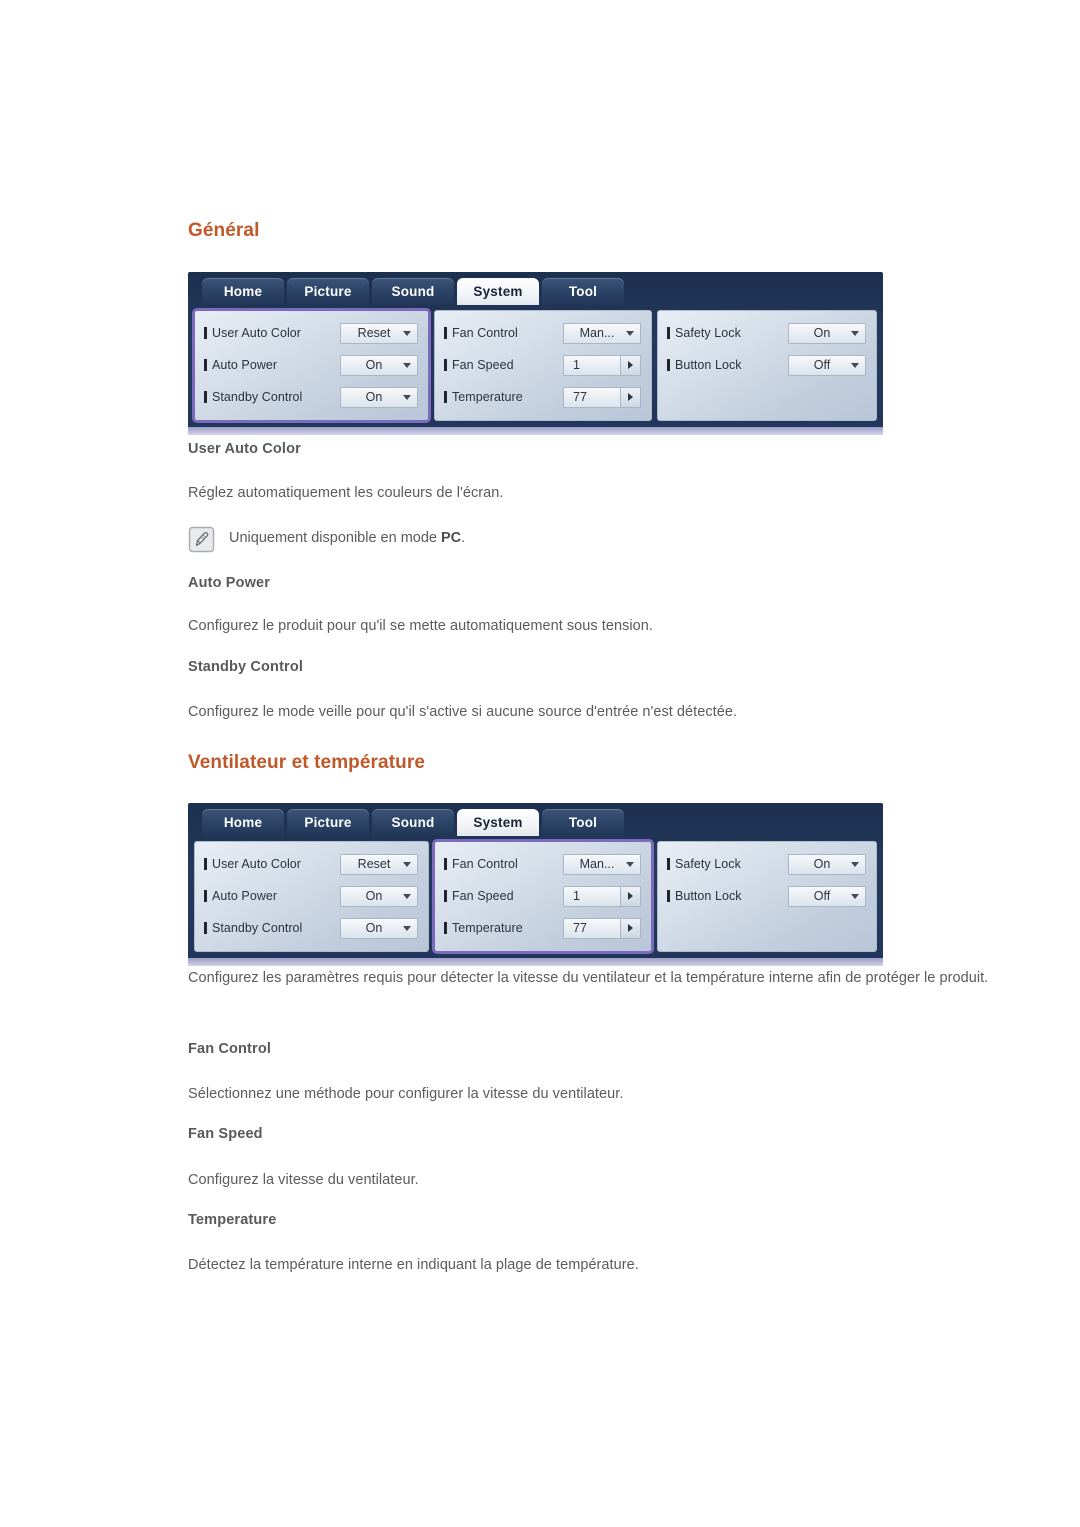  I want to click on note-text-after: ., so click(463, 538).